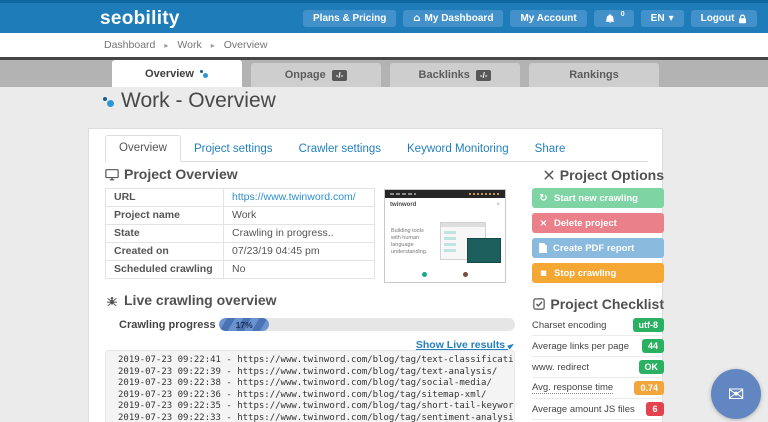 Image resolution: width=768 pixels, height=422 pixels. I want to click on my-account-button: My Account, so click(548, 18).